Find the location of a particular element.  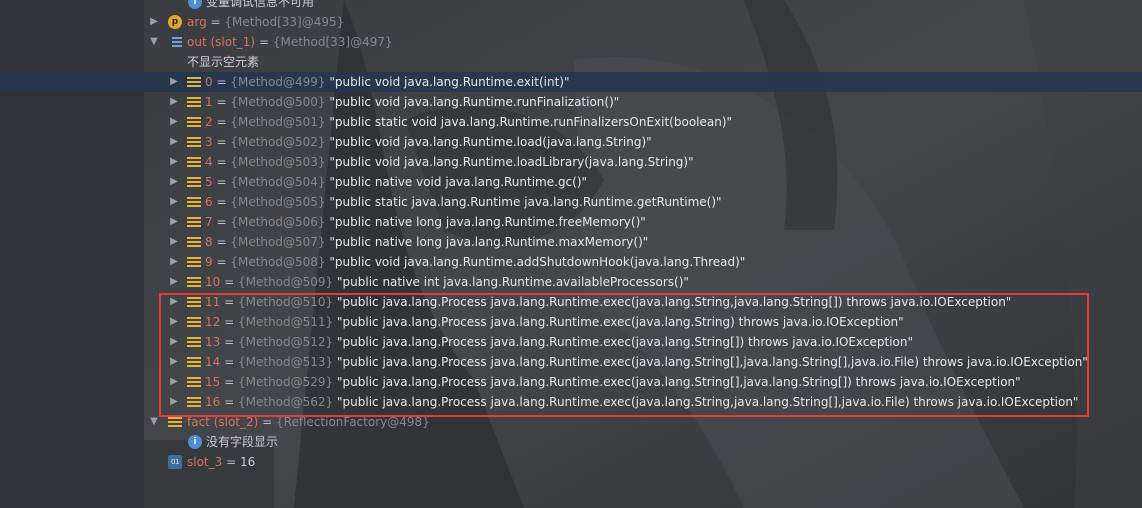

method-index: 5 is located at coordinates (209, 182).